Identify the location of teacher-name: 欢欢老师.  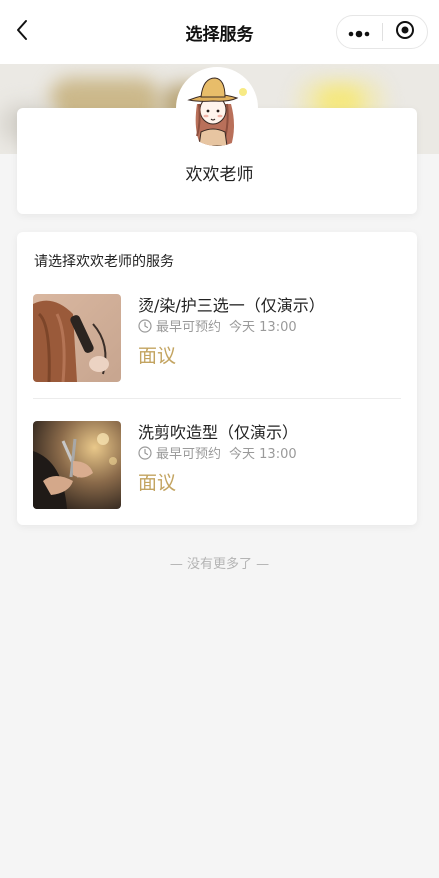
(219, 175).